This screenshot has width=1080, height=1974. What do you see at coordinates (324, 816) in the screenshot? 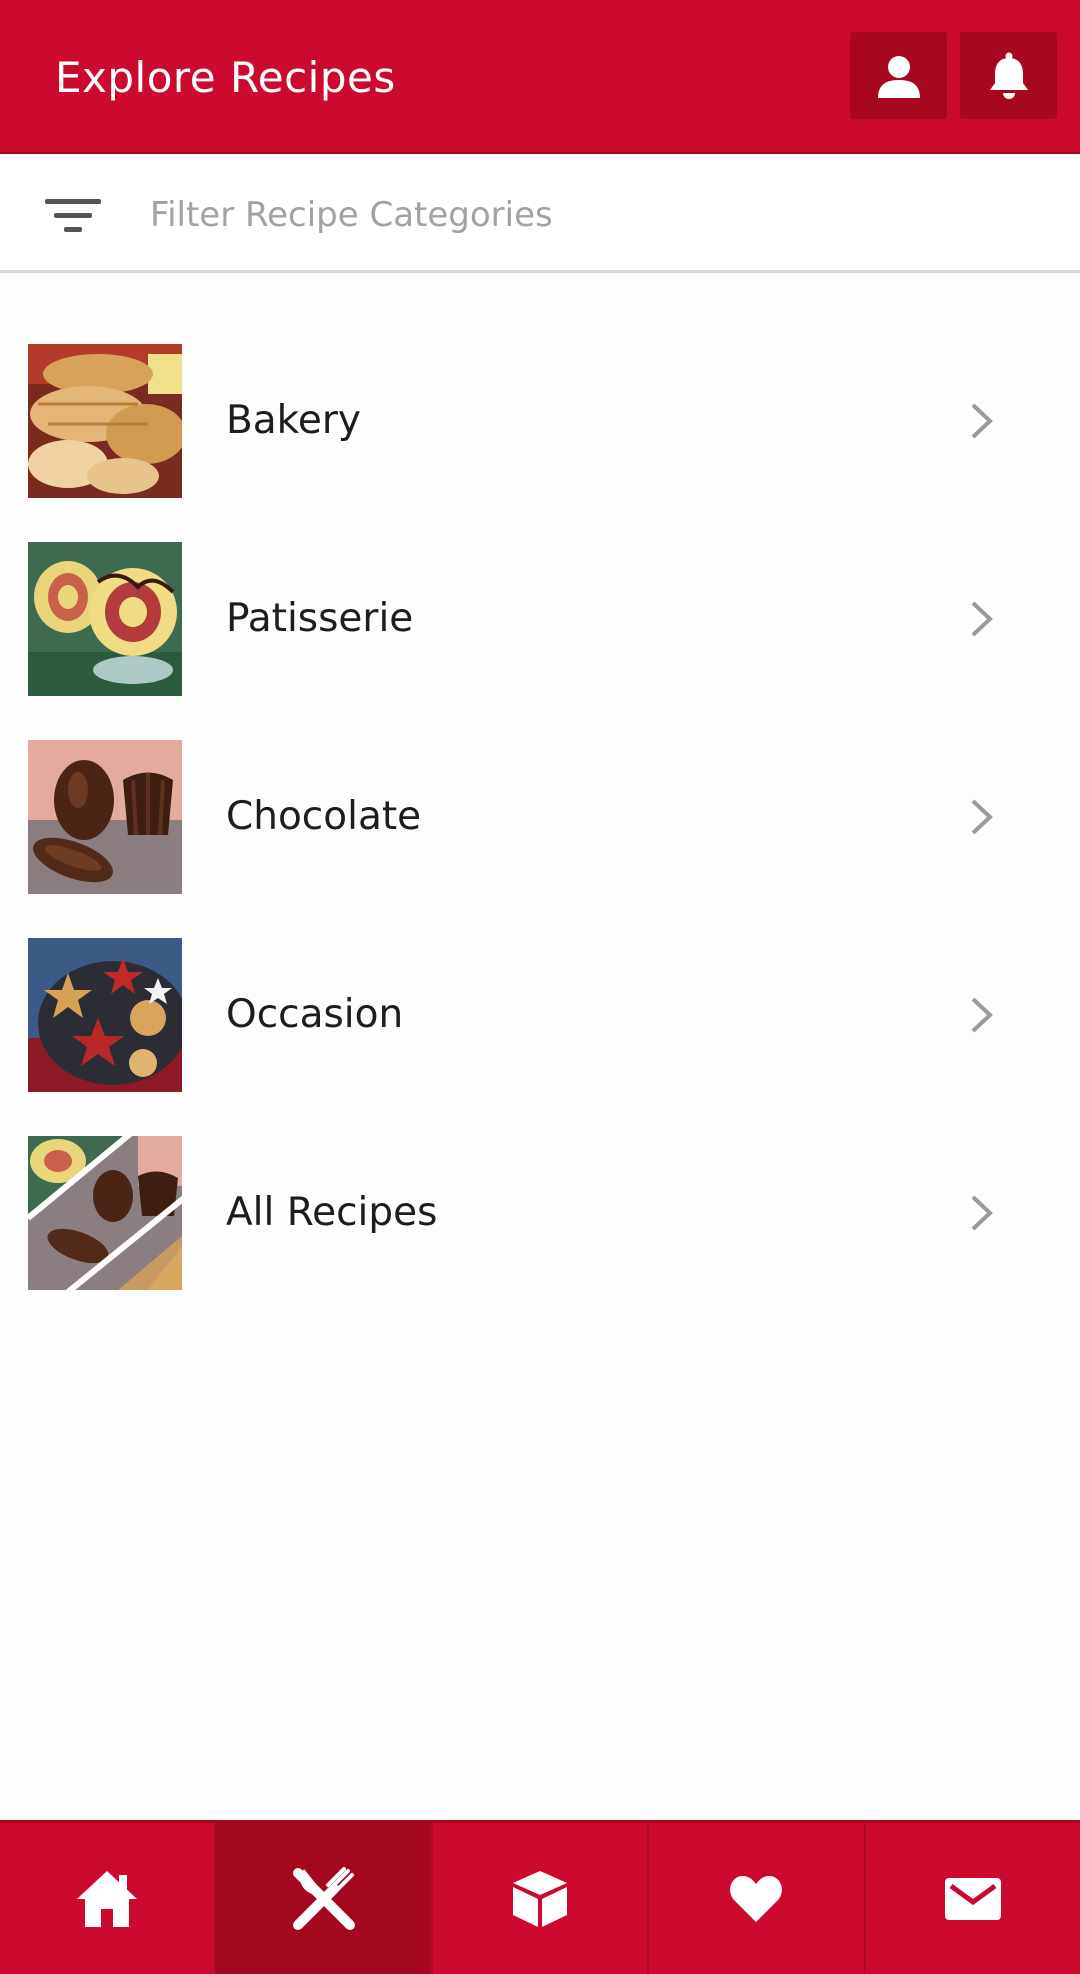
I see `category-label: Chocolate` at bounding box center [324, 816].